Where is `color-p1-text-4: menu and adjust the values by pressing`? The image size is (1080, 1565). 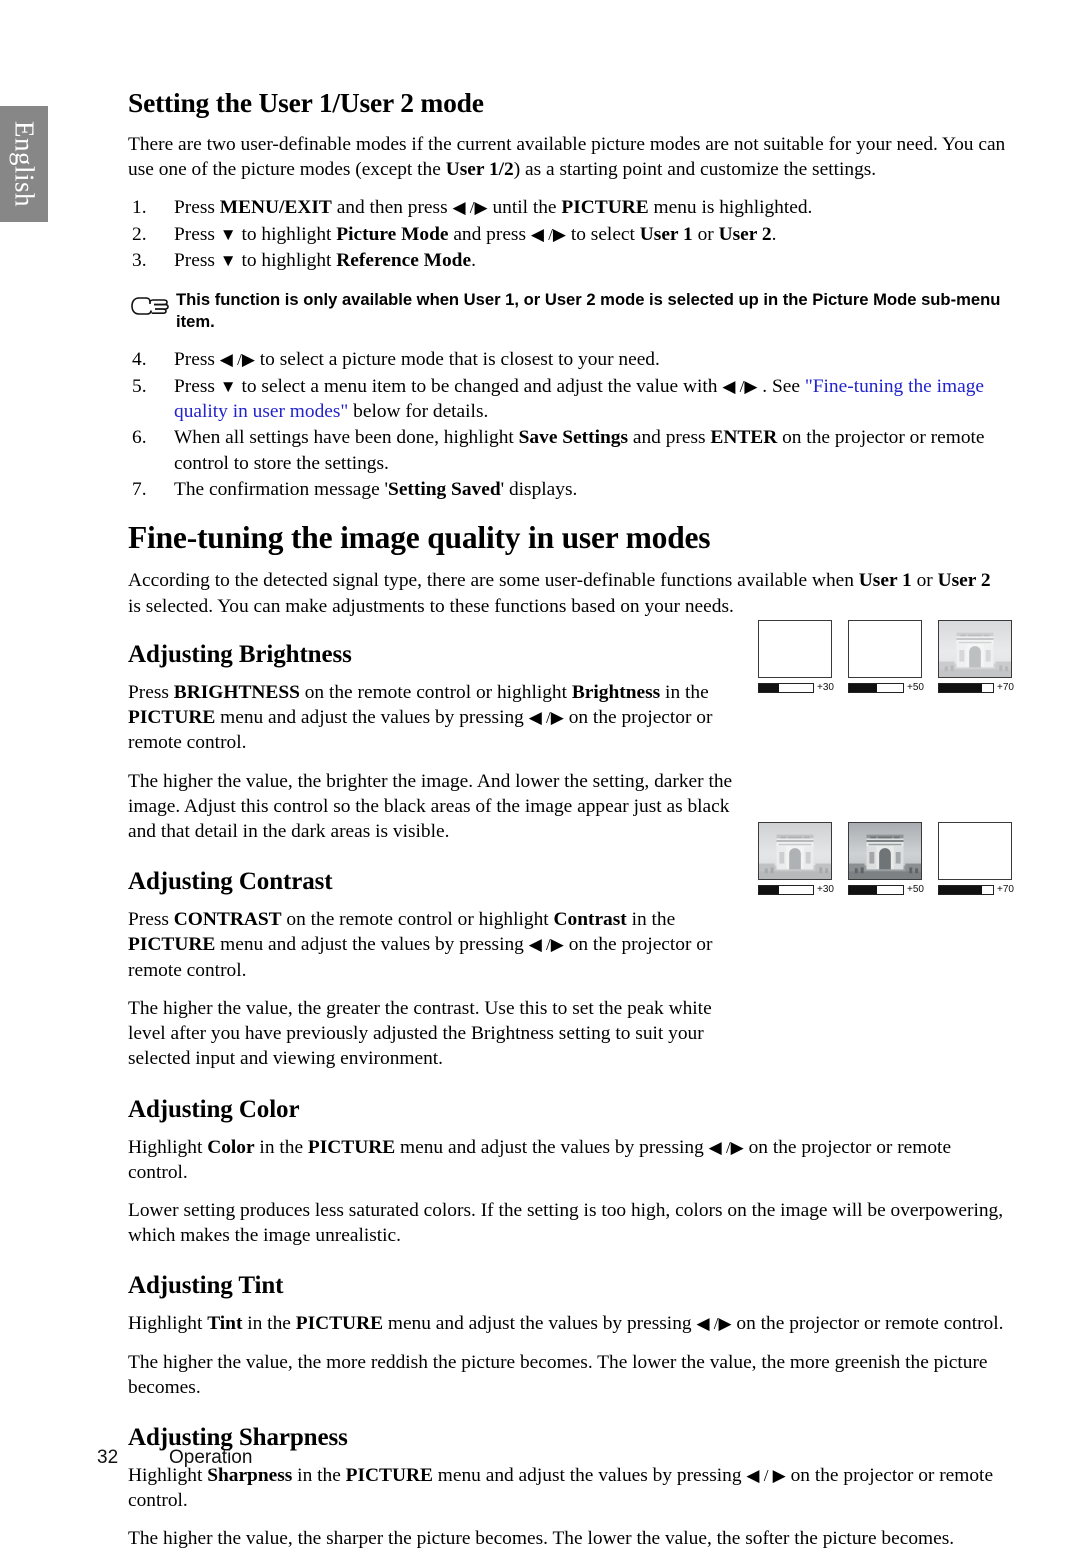 color-p1-text-4: menu and adjust the values by pressing is located at coordinates (552, 1147).